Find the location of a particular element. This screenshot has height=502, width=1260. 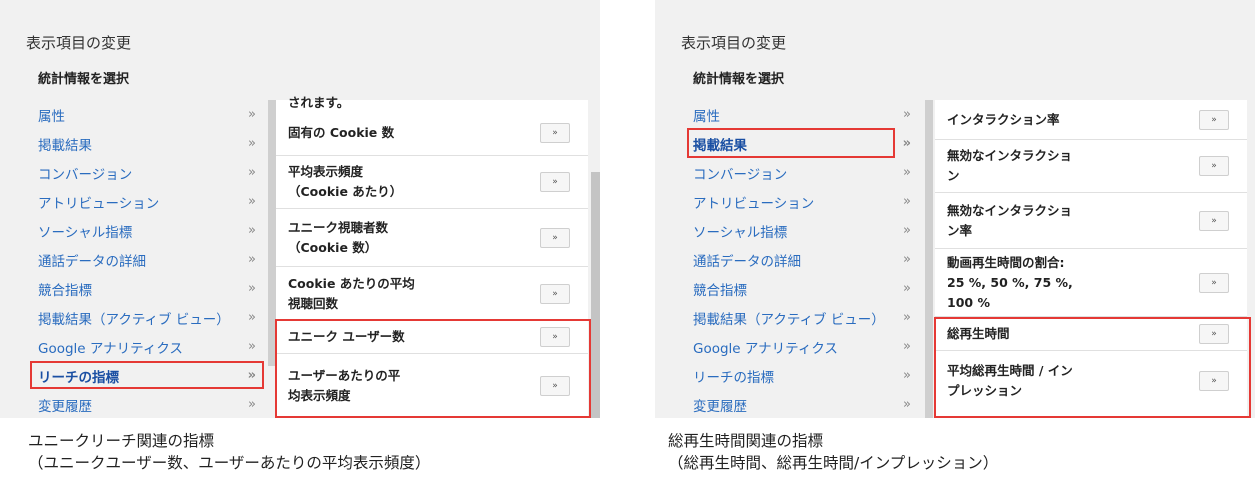

metric-label: 平均表示頻度 （Cookie あたり） is located at coordinates (345, 181).